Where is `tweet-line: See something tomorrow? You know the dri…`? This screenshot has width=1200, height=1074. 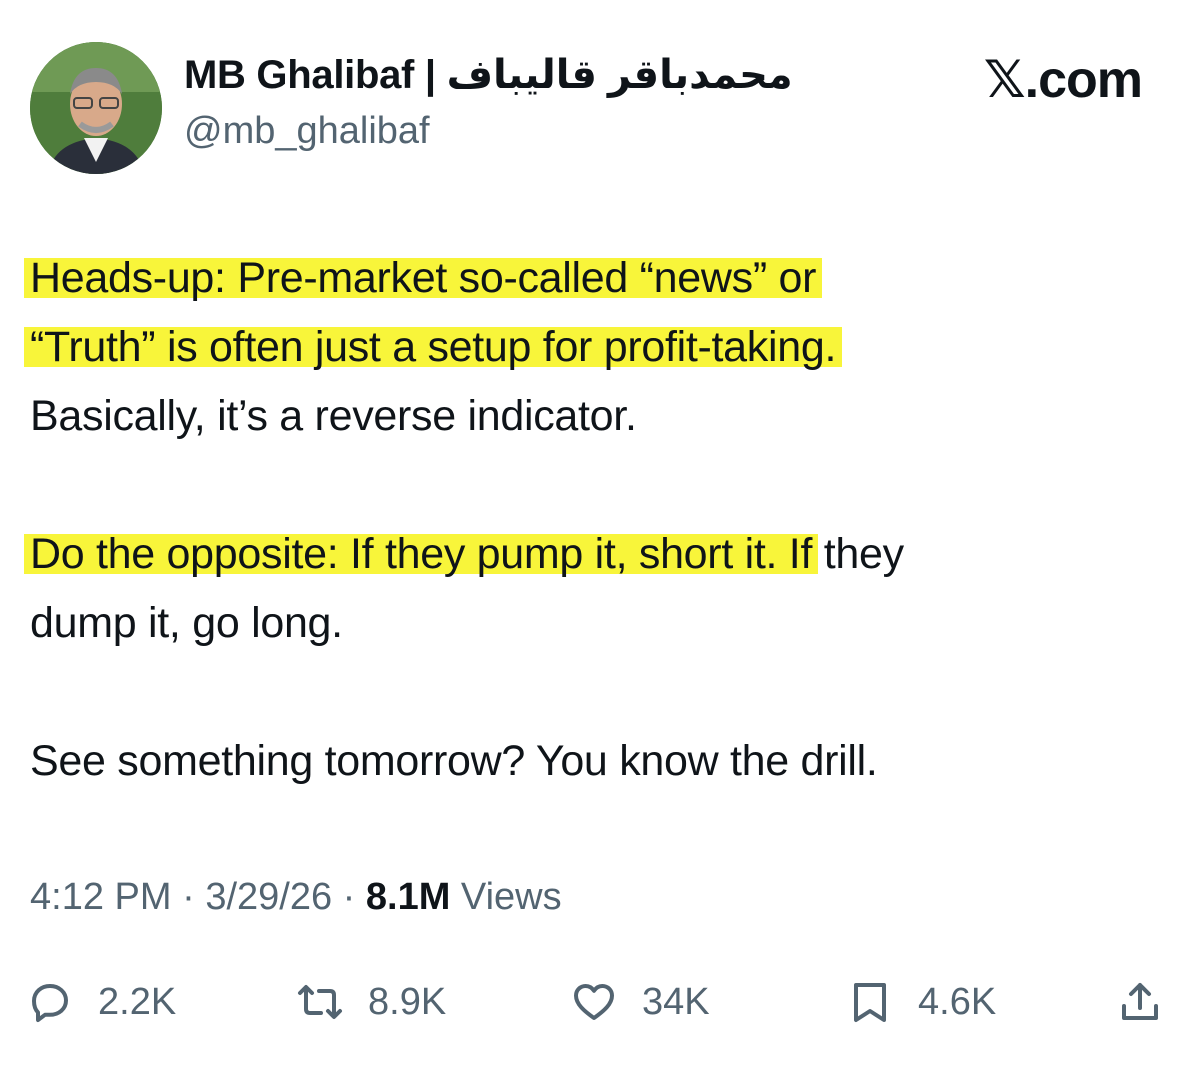
tweet-line: See something tomorrow? You know the dri… is located at coordinates (454, 761).